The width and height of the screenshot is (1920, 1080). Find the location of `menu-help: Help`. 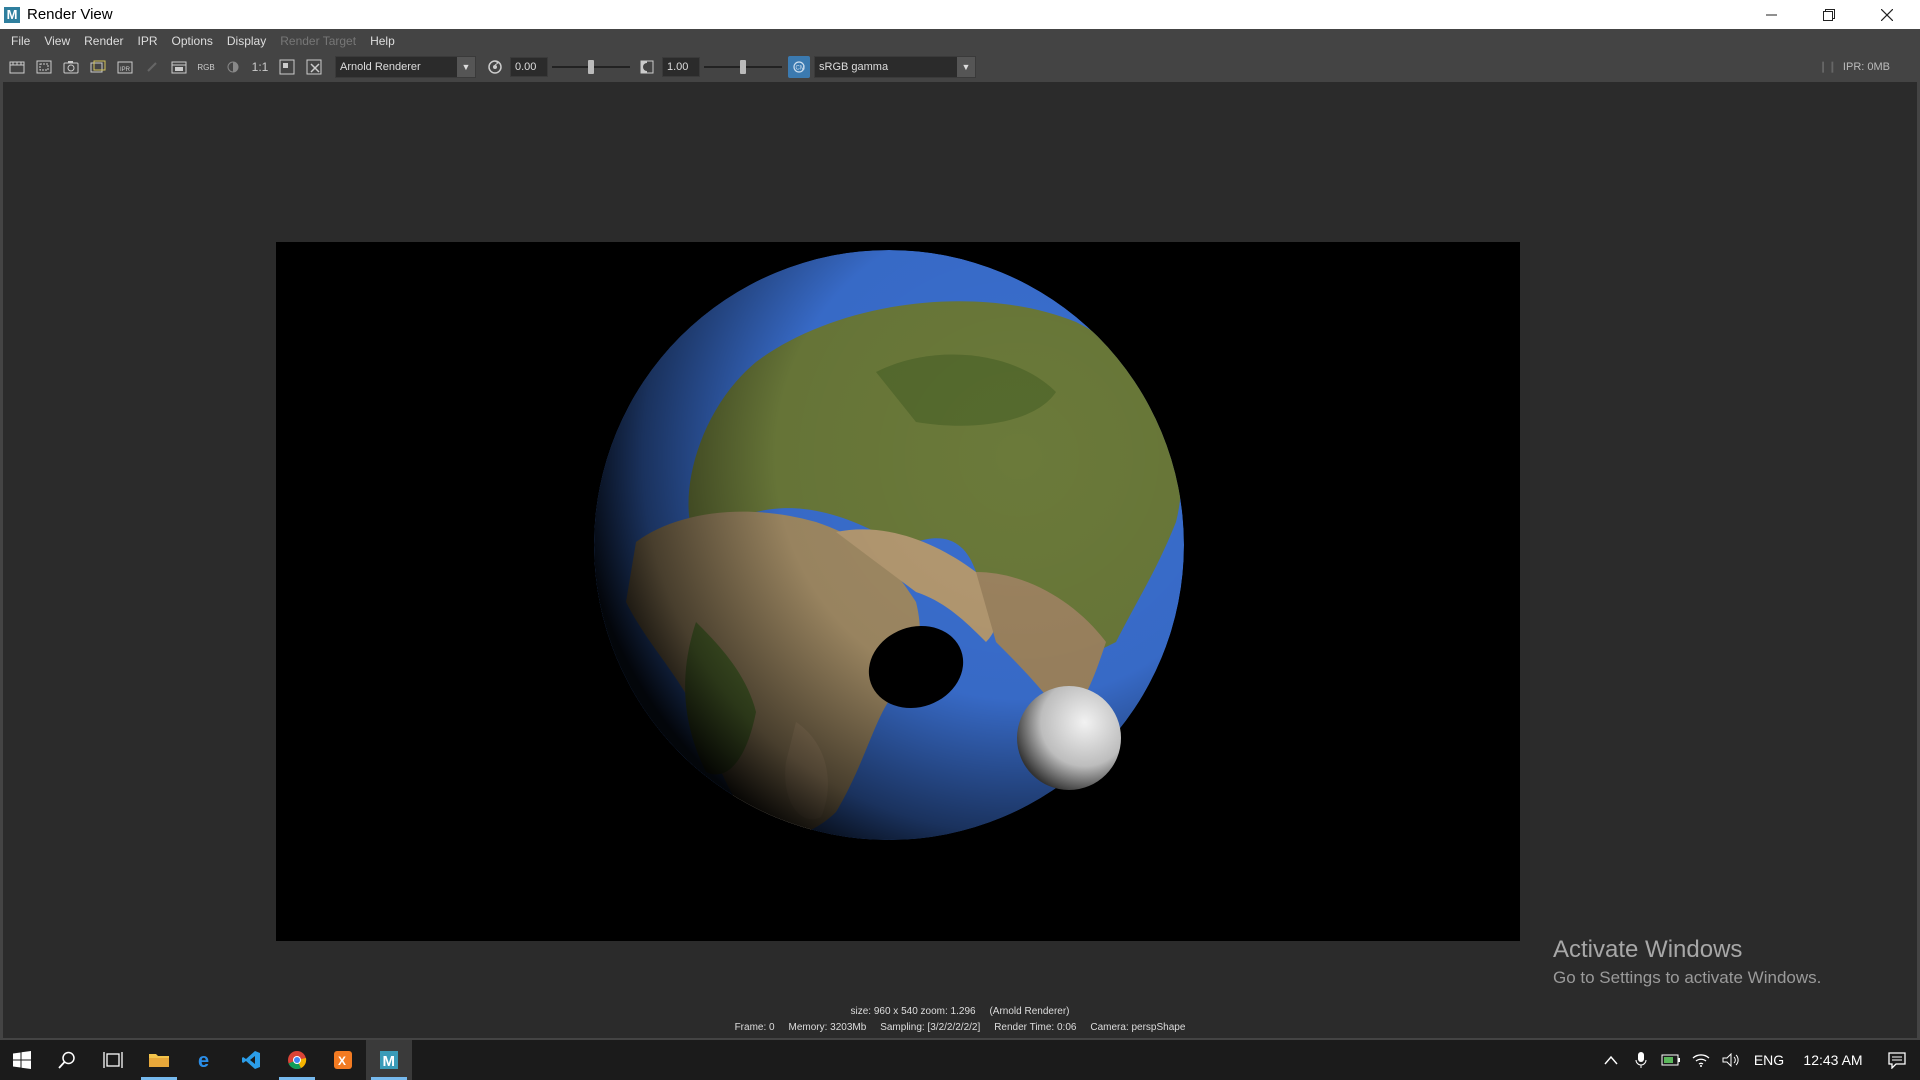

menu-help: Help is located at coordinates (382, 41).